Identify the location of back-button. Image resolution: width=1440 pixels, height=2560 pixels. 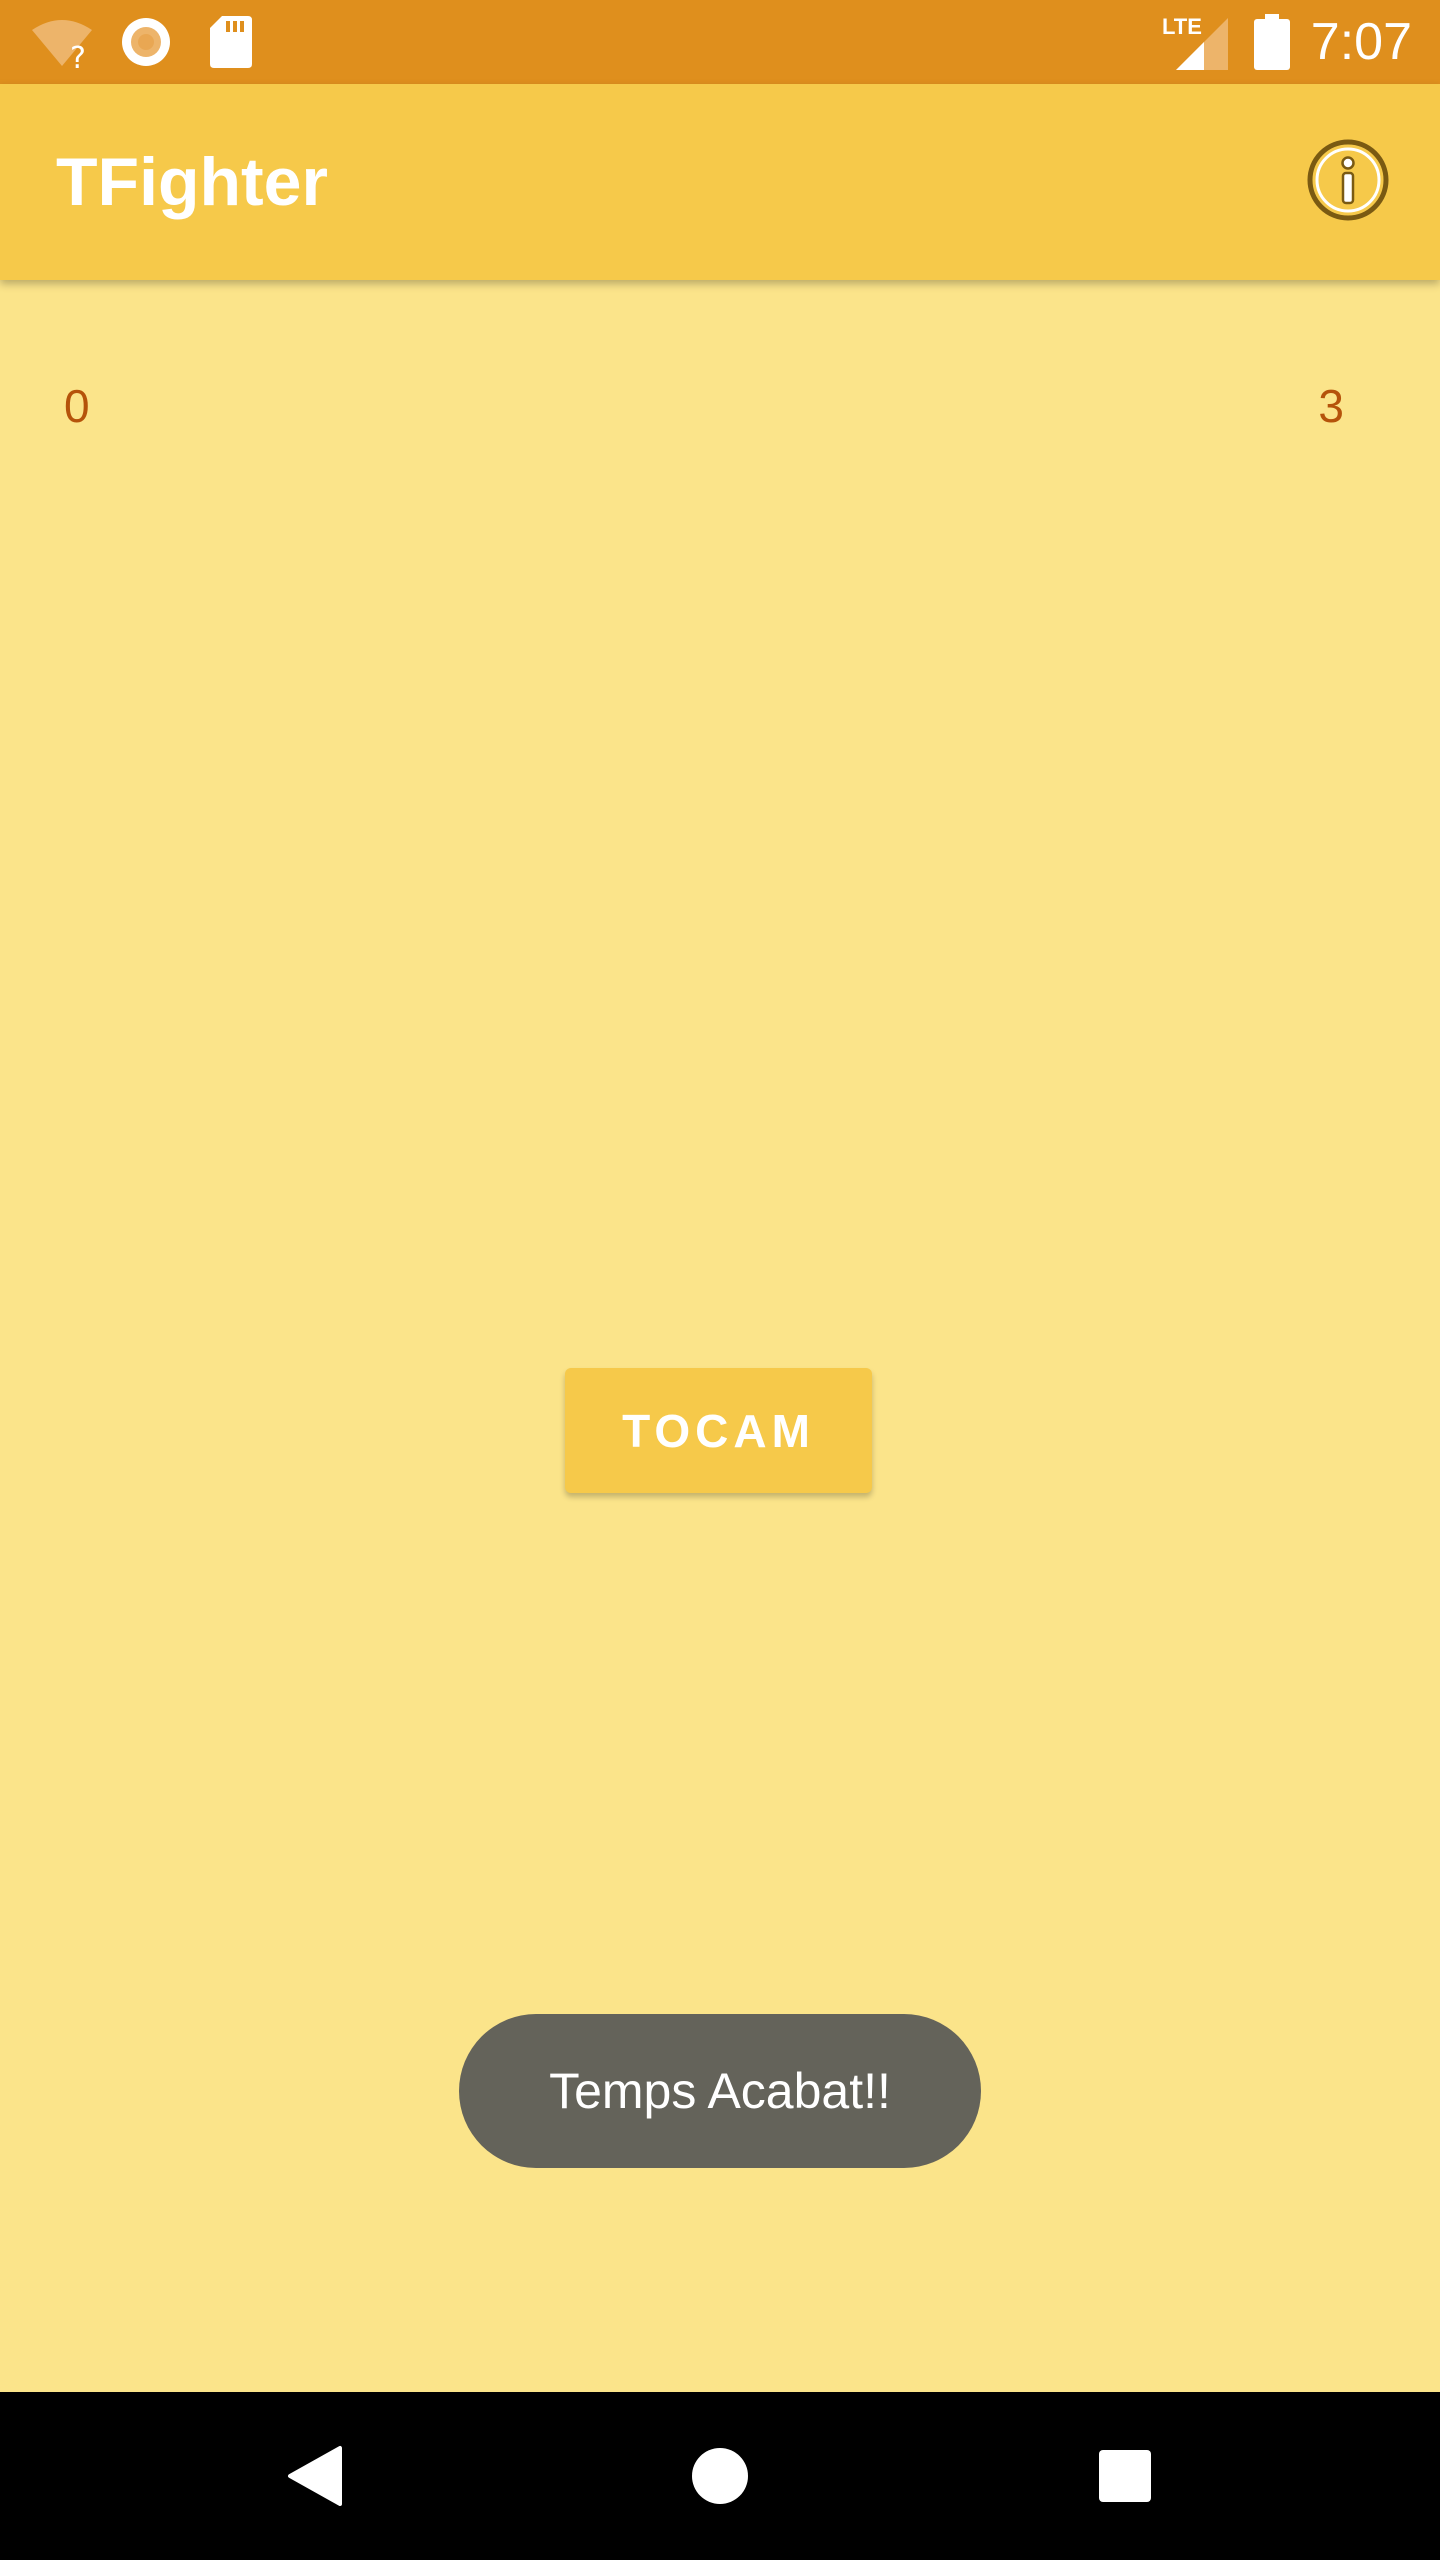
(316, 2476).